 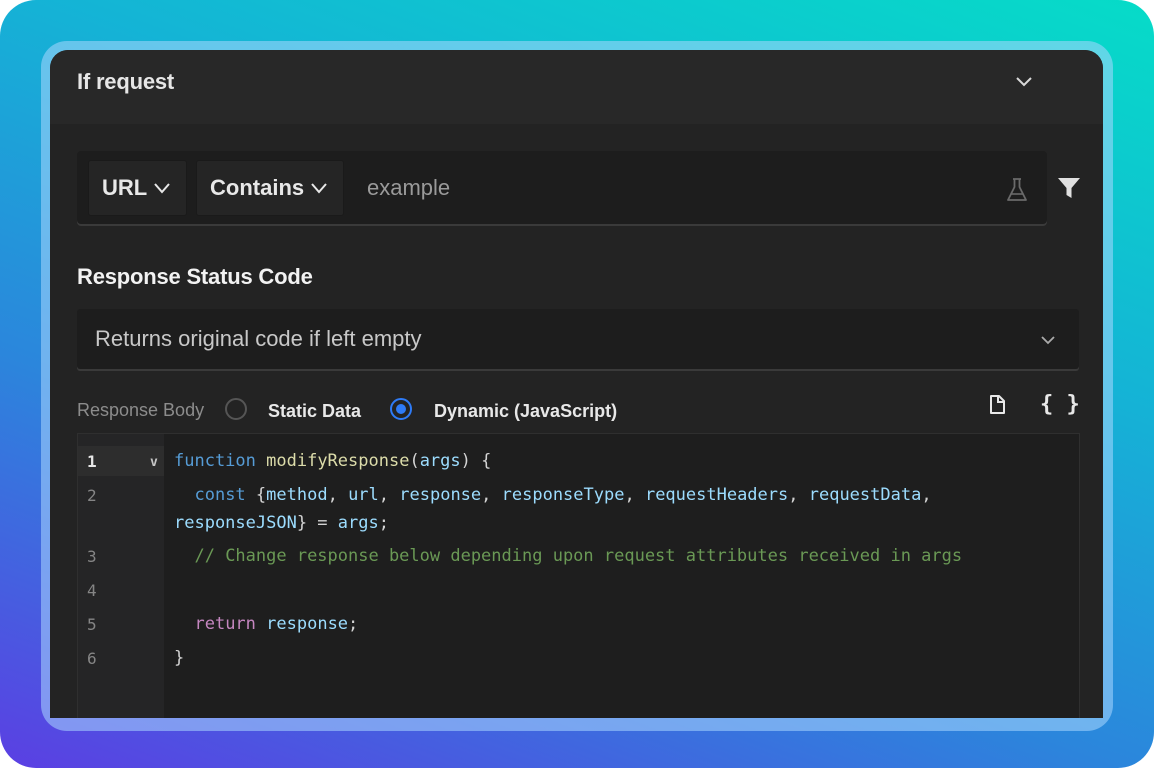 I want to click on line-number: 6, so click(x=92, y=658).